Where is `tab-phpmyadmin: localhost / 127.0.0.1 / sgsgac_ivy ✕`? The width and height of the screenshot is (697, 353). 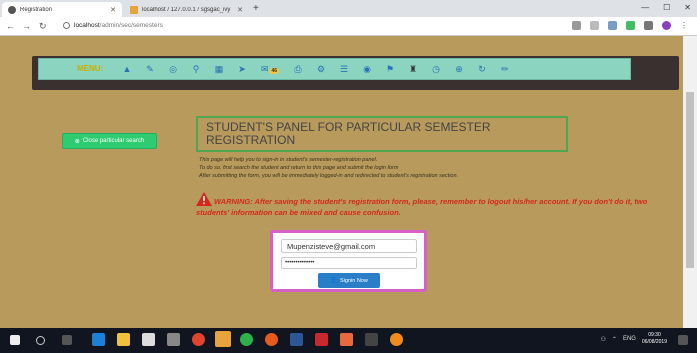
tab-phpmyadmin: localhost / 127.0.0.1 / sgsgac_ivy ✕ is located at coordinates (186, 9).